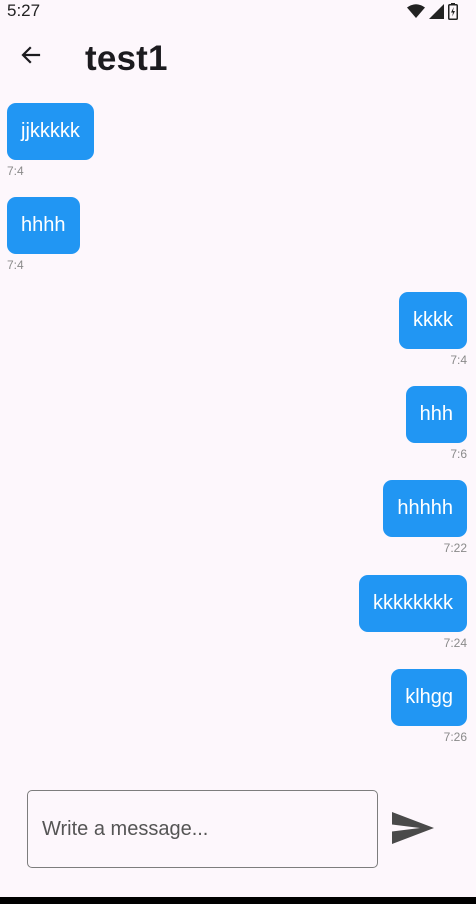  Describe the element at coordinates (453, 11) in the screenshot. I see `battery-charging-icon` at that location.